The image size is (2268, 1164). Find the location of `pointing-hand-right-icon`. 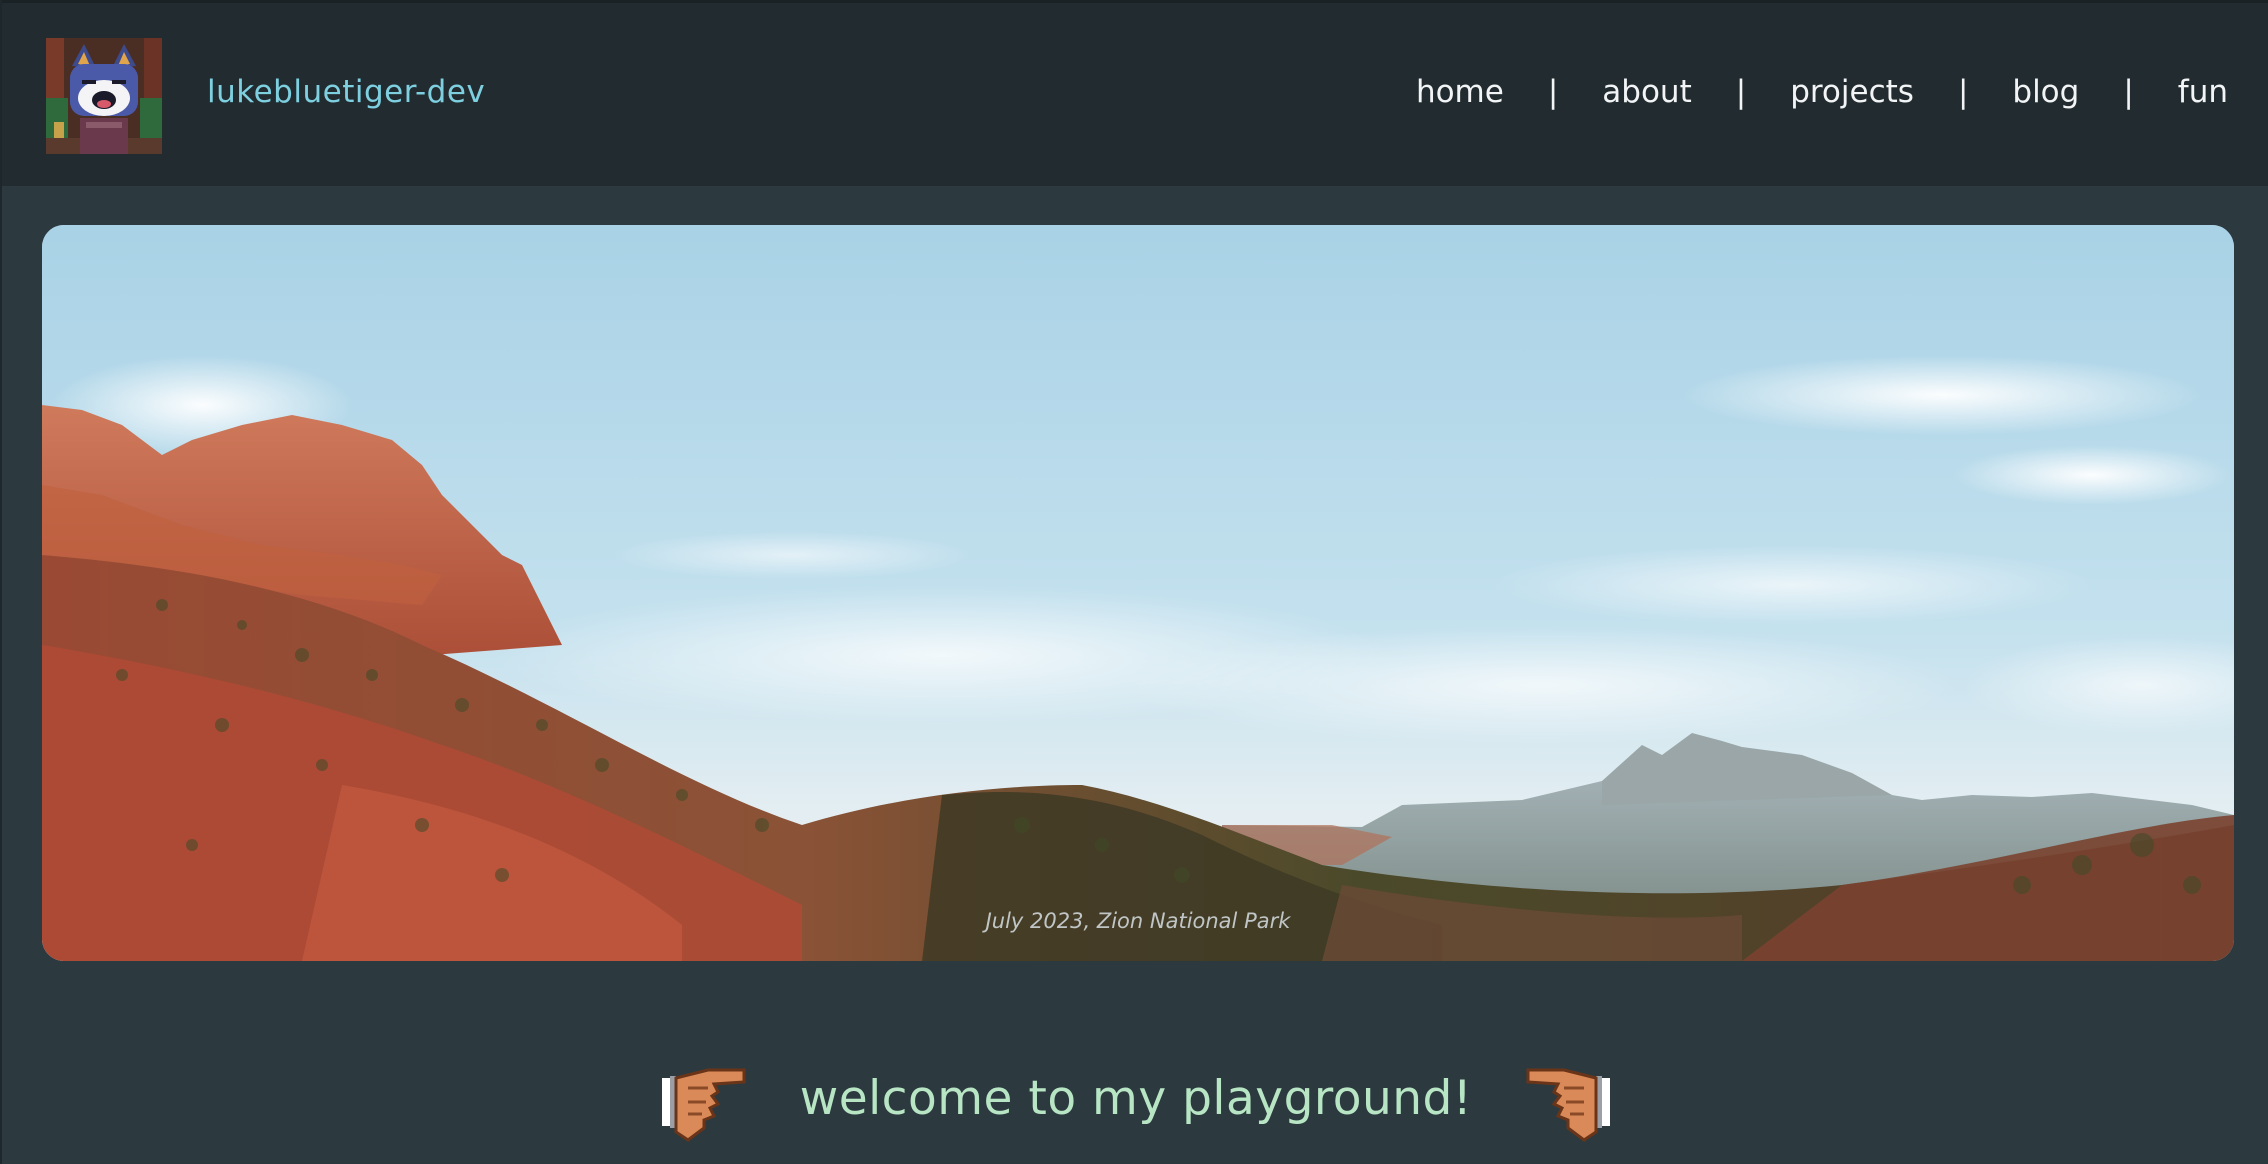

pointing-hand-right-icon is located at coordinates (703, 1105).